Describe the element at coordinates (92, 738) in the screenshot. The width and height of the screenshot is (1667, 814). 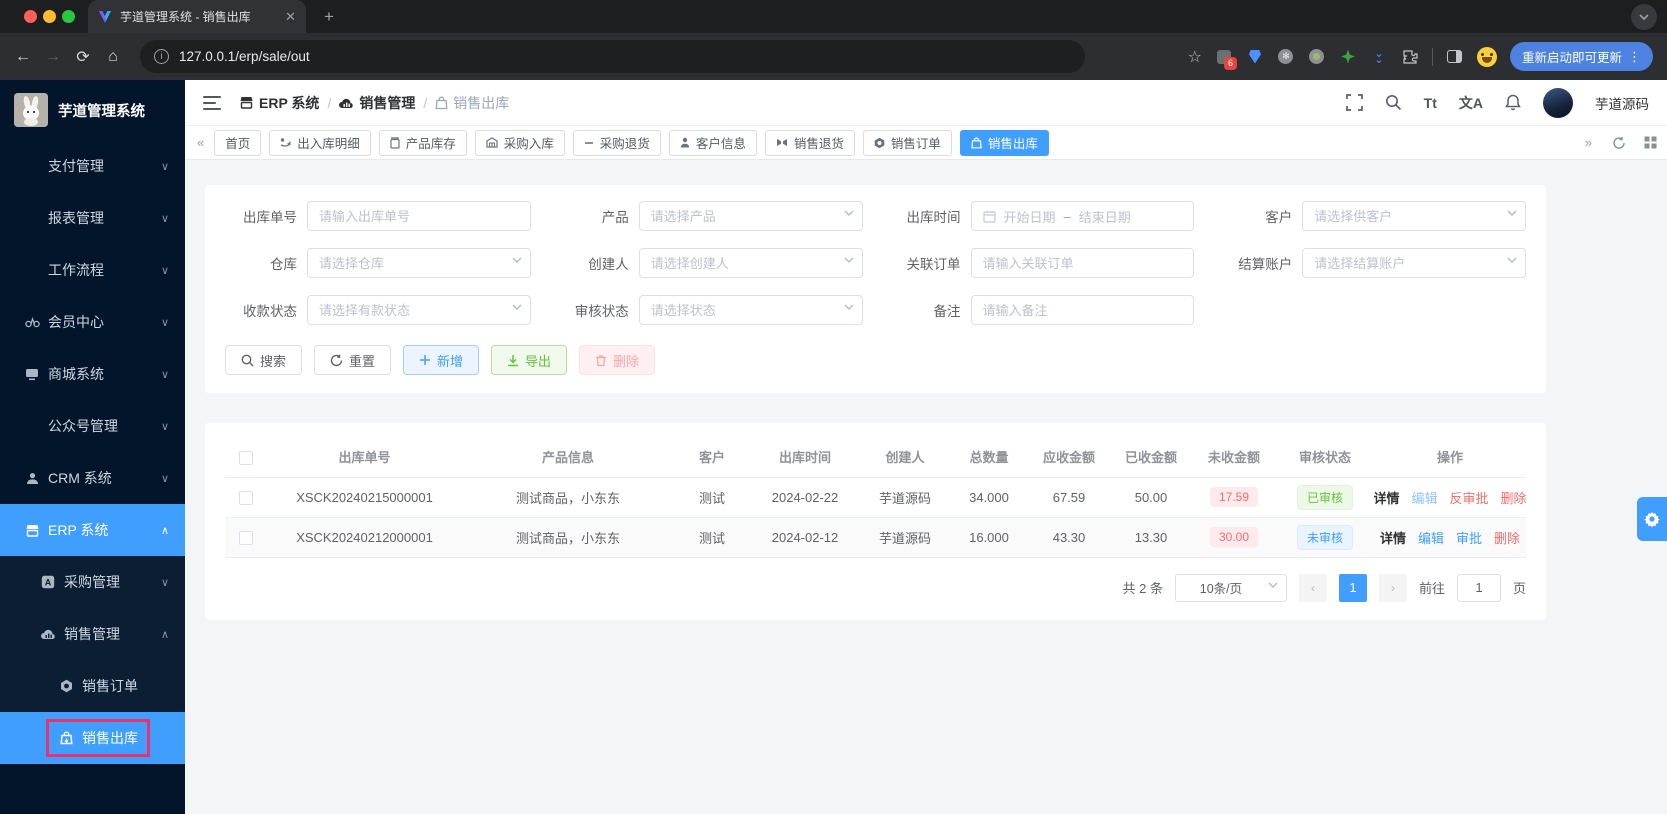
I see `sidebar-item-sales-out: 销售出库` at that location.